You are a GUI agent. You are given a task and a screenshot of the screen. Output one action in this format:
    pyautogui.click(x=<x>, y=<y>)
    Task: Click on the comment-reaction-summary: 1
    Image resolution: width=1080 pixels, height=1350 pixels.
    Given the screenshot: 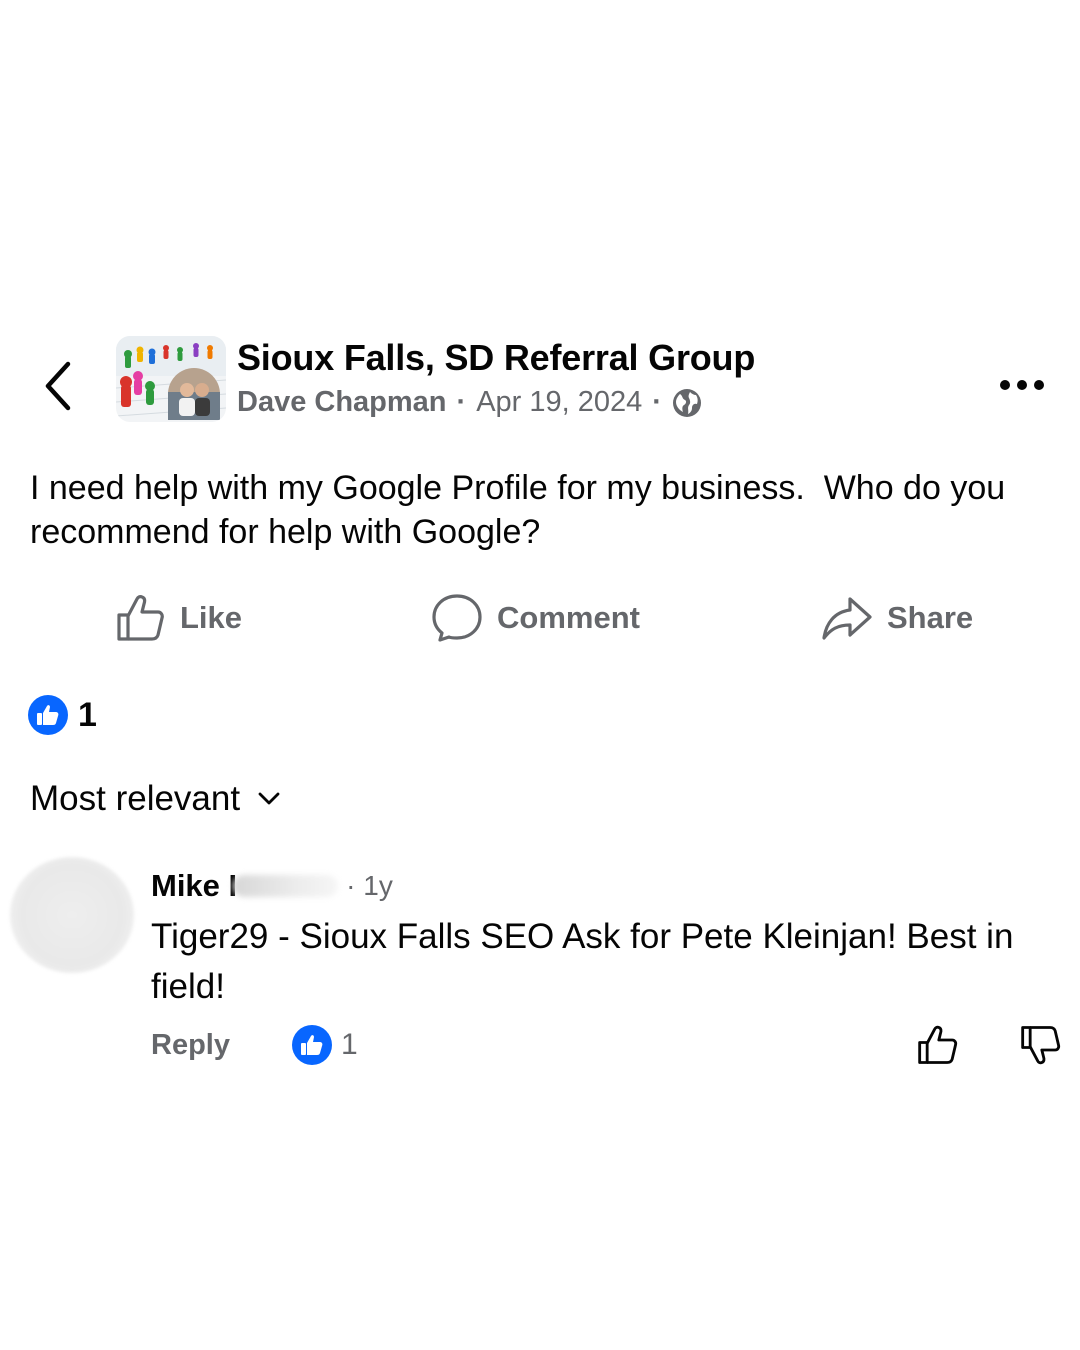 What is the action you would take?
    pyautogui.click(x=324, y=1045)
    